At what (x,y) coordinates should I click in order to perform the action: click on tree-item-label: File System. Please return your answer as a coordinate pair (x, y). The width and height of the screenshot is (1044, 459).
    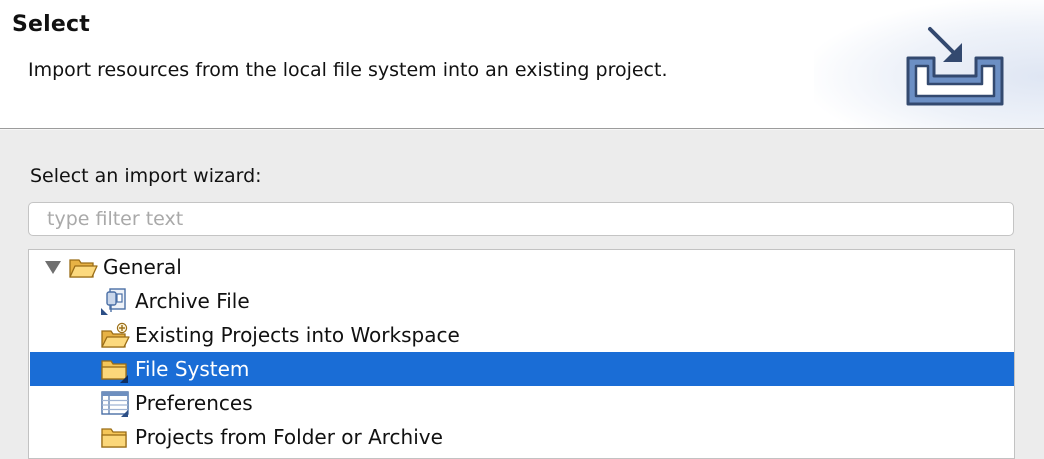
    Looking at the image, I should click on (192, 369).